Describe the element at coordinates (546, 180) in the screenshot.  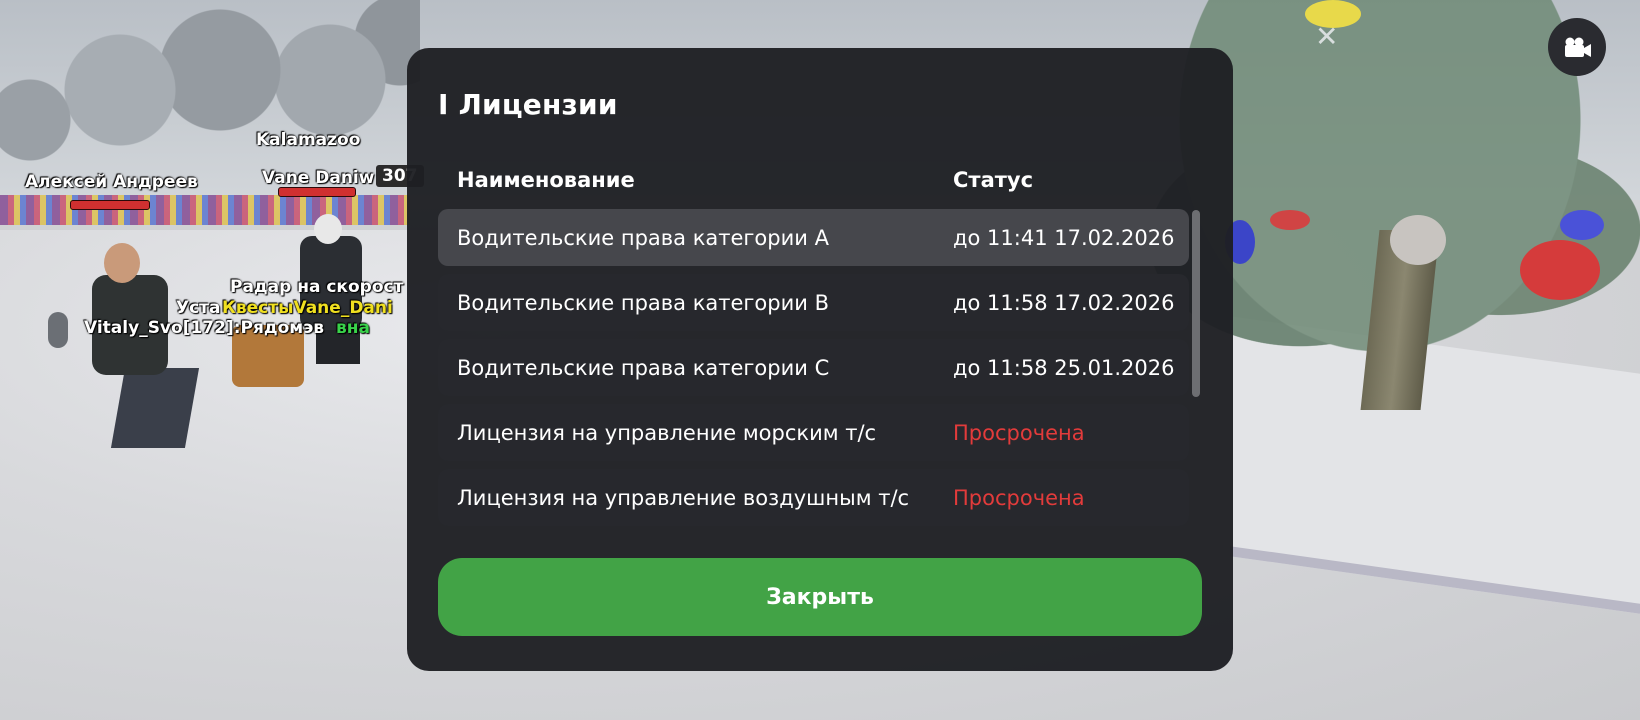
I see `column-header-name: Наименование` at that location.